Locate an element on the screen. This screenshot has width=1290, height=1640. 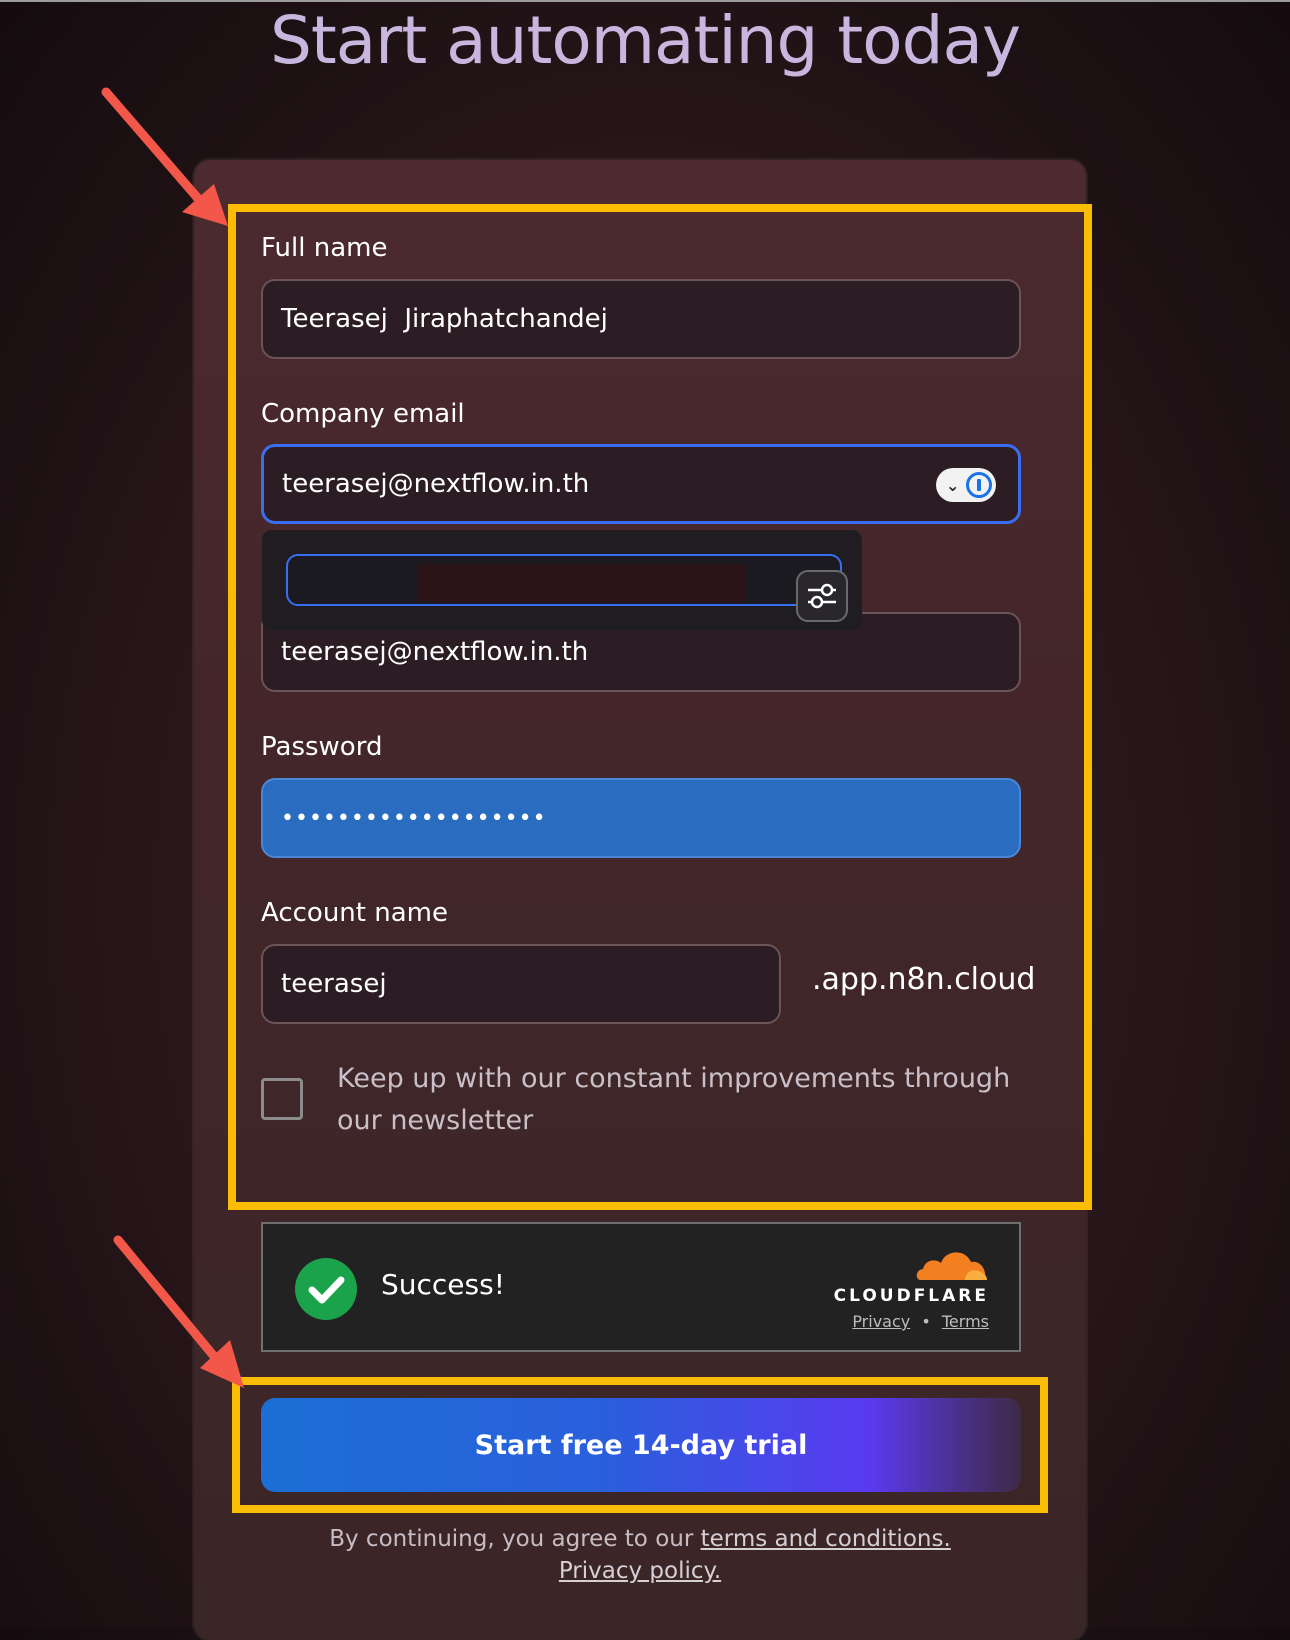
company-email-input: teerasej@nextflow.in.th ⌄ is located at coordinates (641, 484).